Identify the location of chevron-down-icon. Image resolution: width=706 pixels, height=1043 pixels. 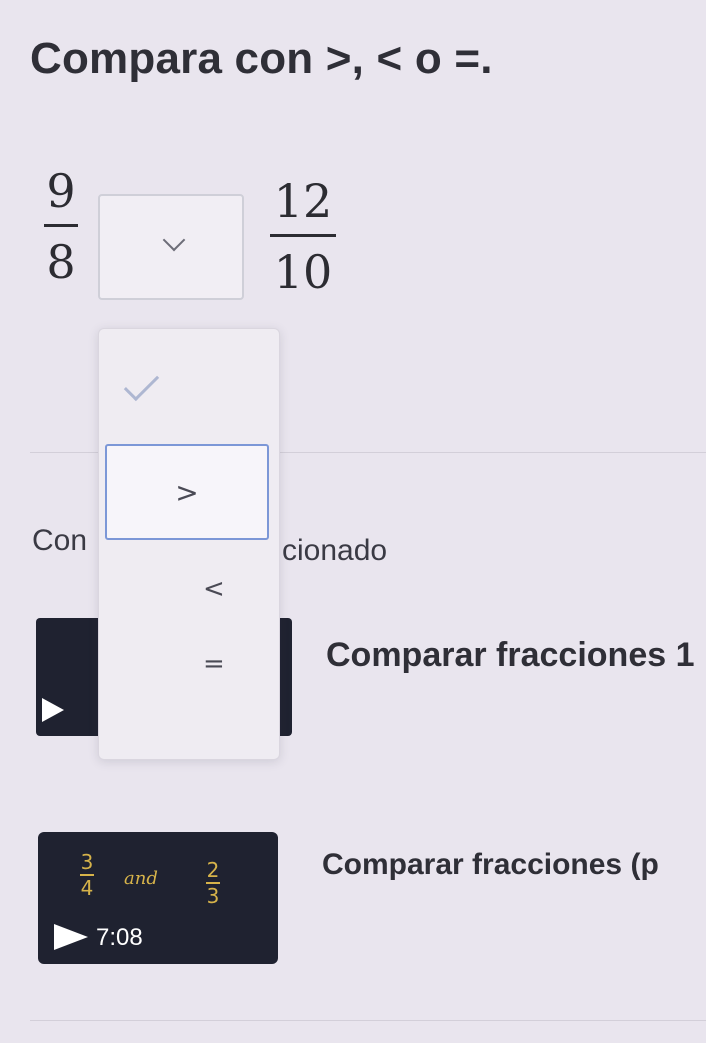
(174, 240).